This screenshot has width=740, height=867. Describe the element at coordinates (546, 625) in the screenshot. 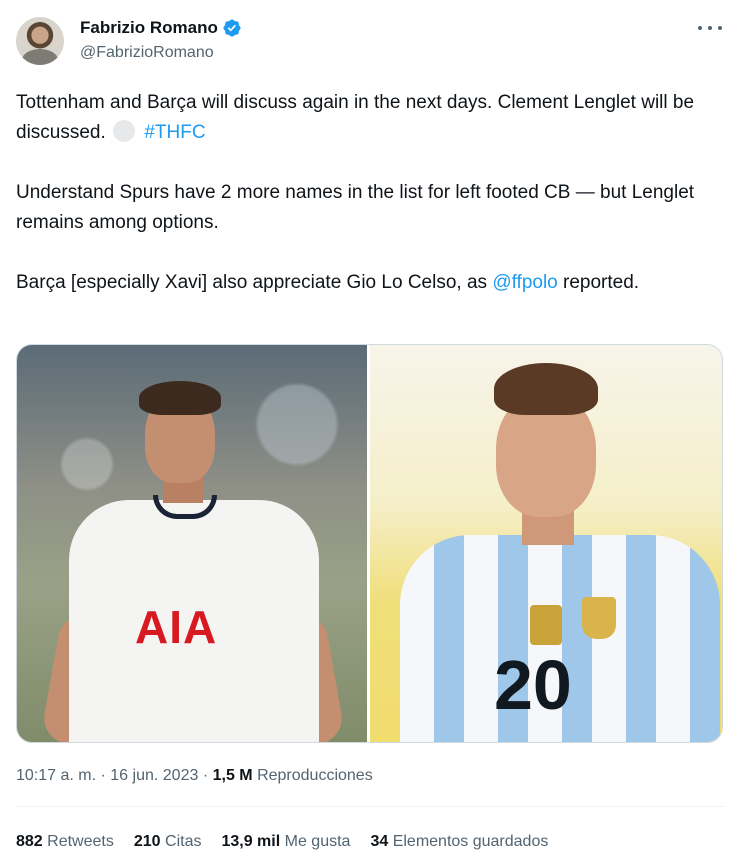

I see `champions-badge` at that location.